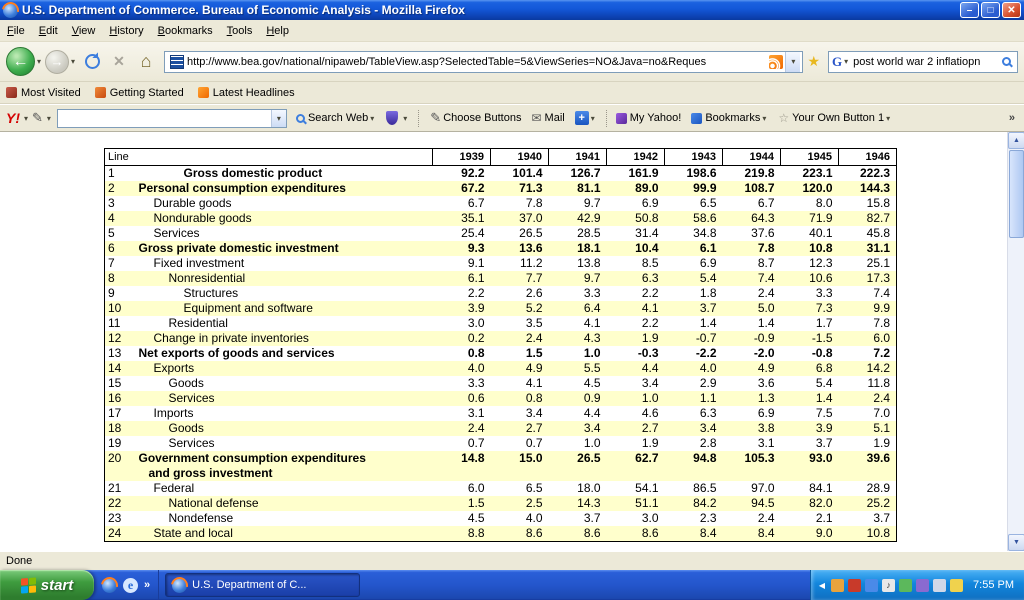 The height and width of the screenshot is (600, 1024). I want to click on firefox-quicklaunch-icon, so click(109, 585).